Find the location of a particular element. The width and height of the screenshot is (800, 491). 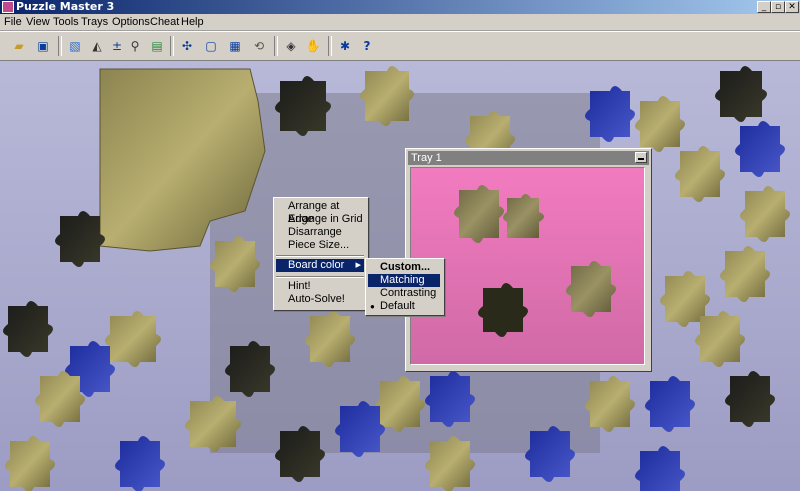

restore-button: ▫ is located at coordinates (778, 7).